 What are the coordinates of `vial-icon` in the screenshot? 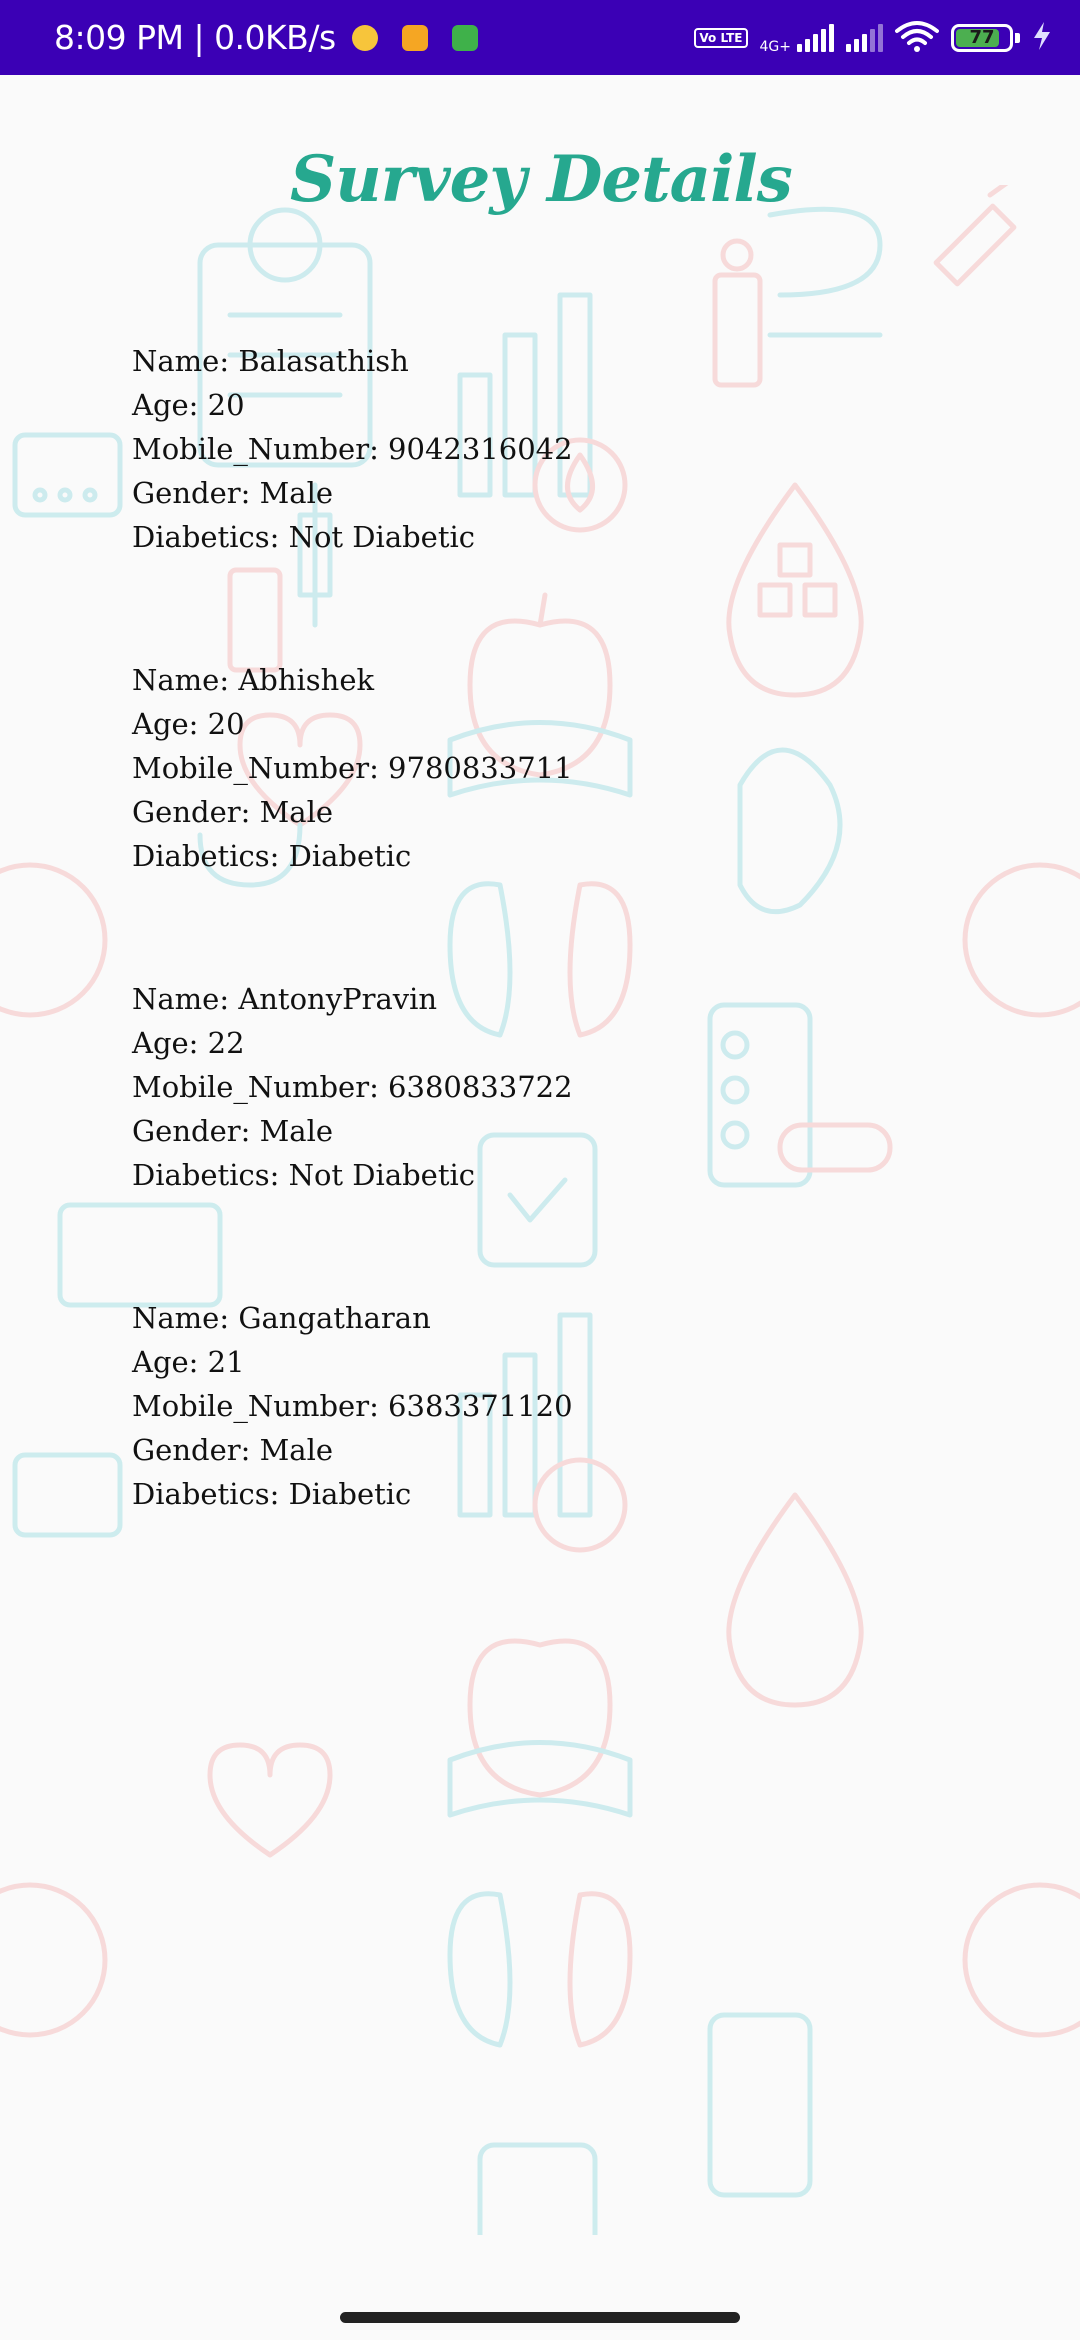 It's located at (255, 620).